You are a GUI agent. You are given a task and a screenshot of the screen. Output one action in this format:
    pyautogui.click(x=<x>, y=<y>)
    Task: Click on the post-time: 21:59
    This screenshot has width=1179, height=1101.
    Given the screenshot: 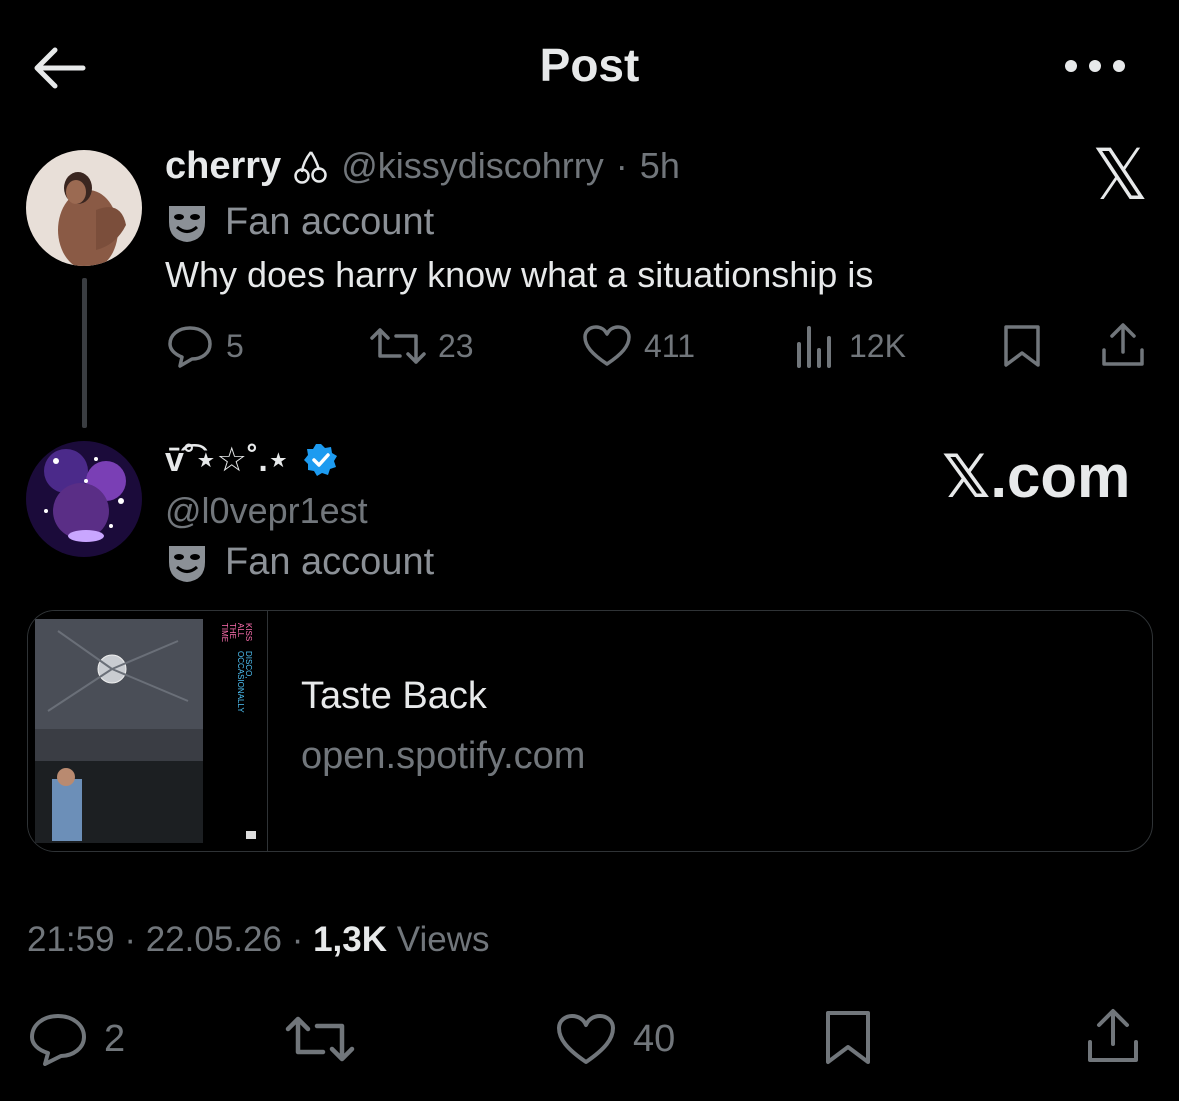 What is the action you would take?
    pyautogui.click(x=71, y=939)
    